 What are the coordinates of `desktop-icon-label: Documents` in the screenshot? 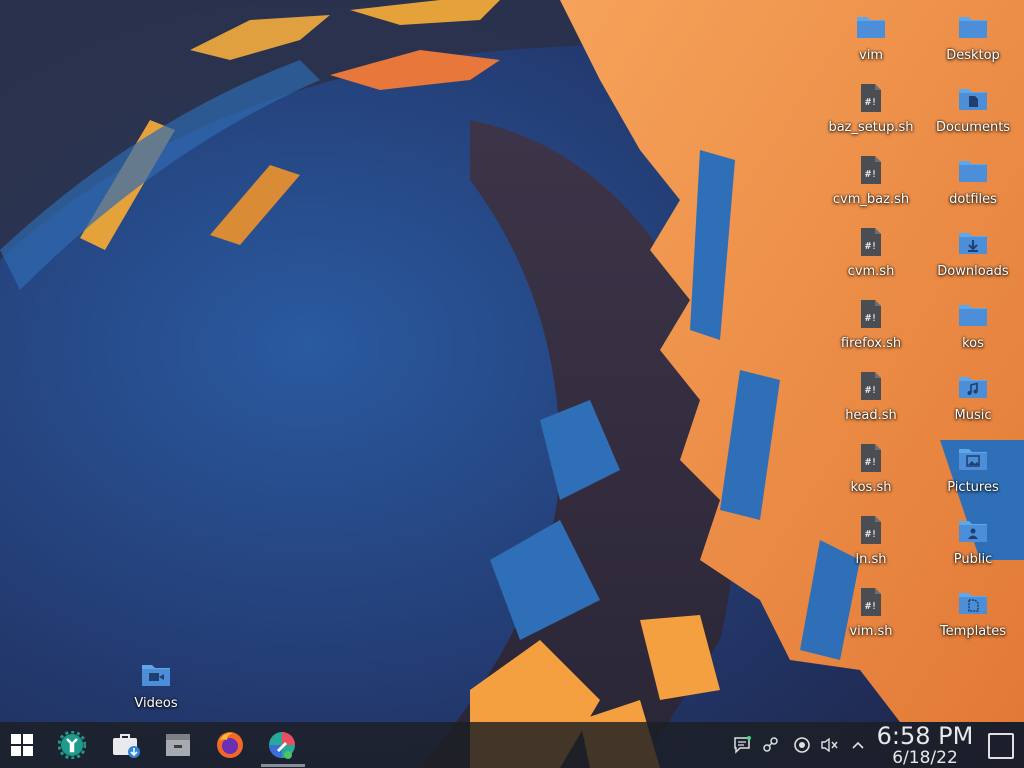 It's located at (973, 127).